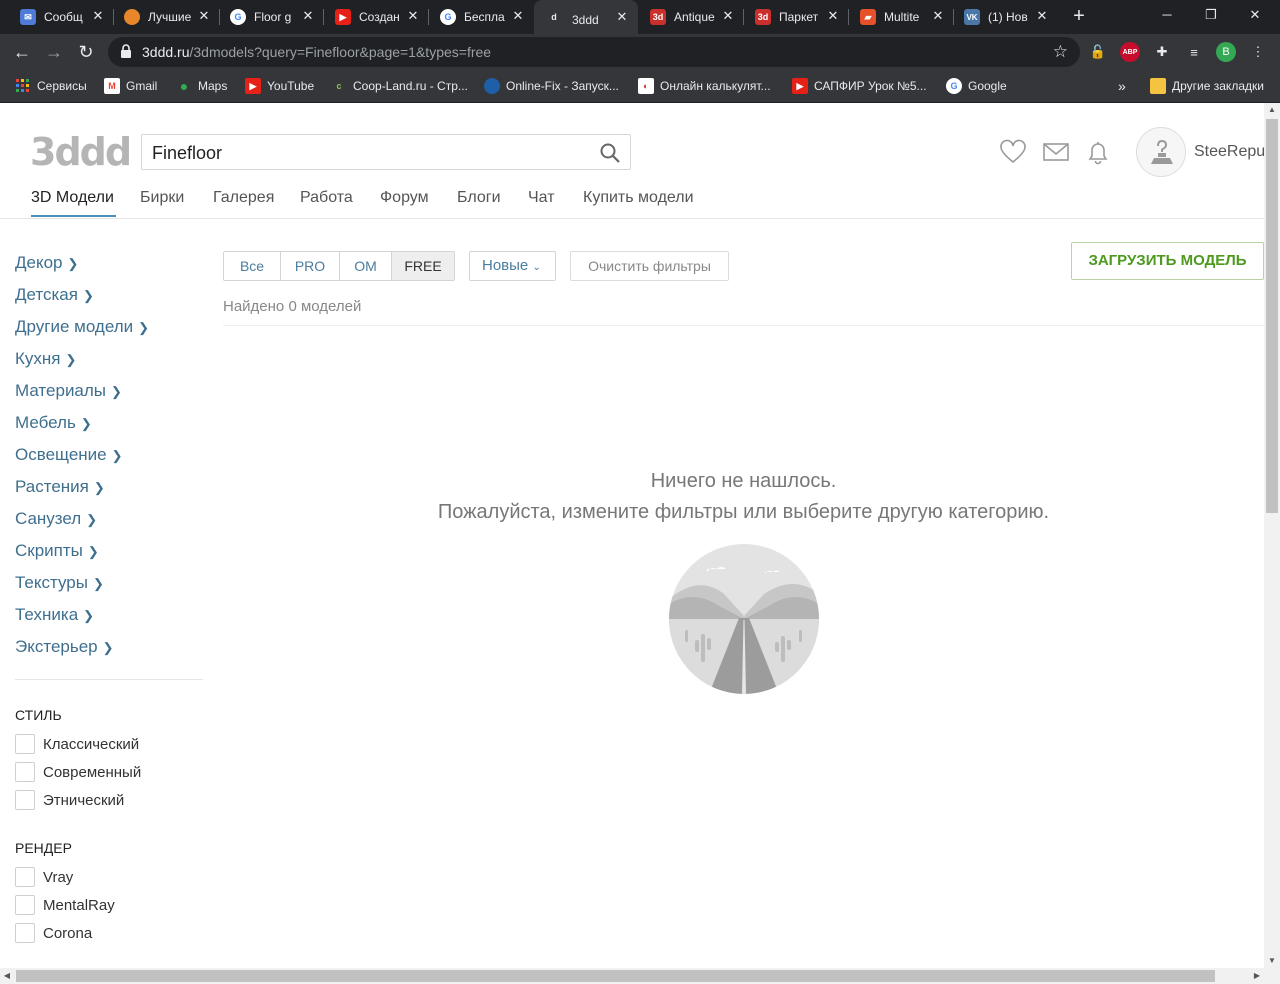  Describe the element at coordinates (56, 519) in the screenshot. I see `category-bathroom: Санузел ❯` at that location.